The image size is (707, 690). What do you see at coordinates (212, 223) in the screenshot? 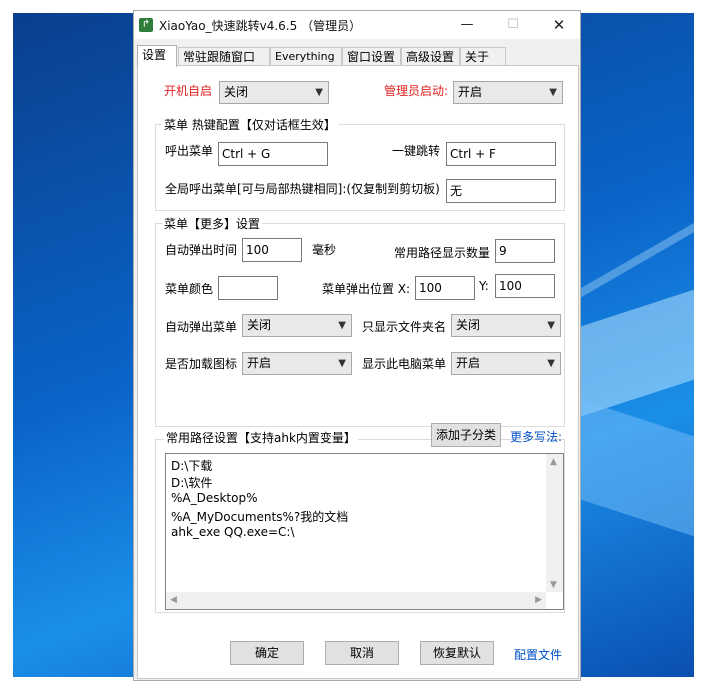
I see `more-settings-group-title: 菜单【更多】设置` at bounding box center [212, 223].